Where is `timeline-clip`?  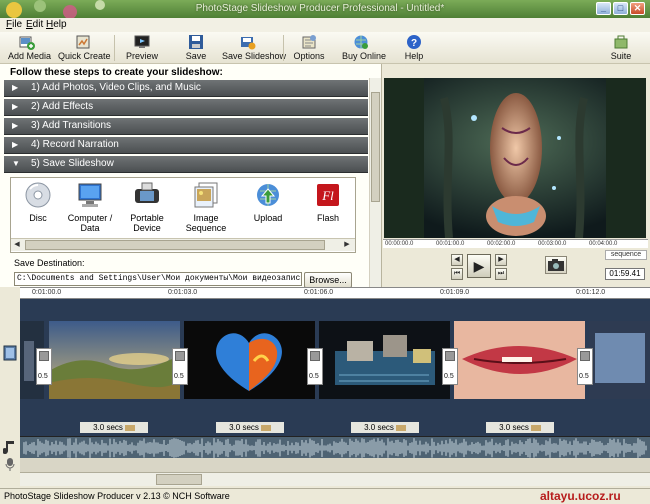
timeline-clip is located at coordinates (619, 360).